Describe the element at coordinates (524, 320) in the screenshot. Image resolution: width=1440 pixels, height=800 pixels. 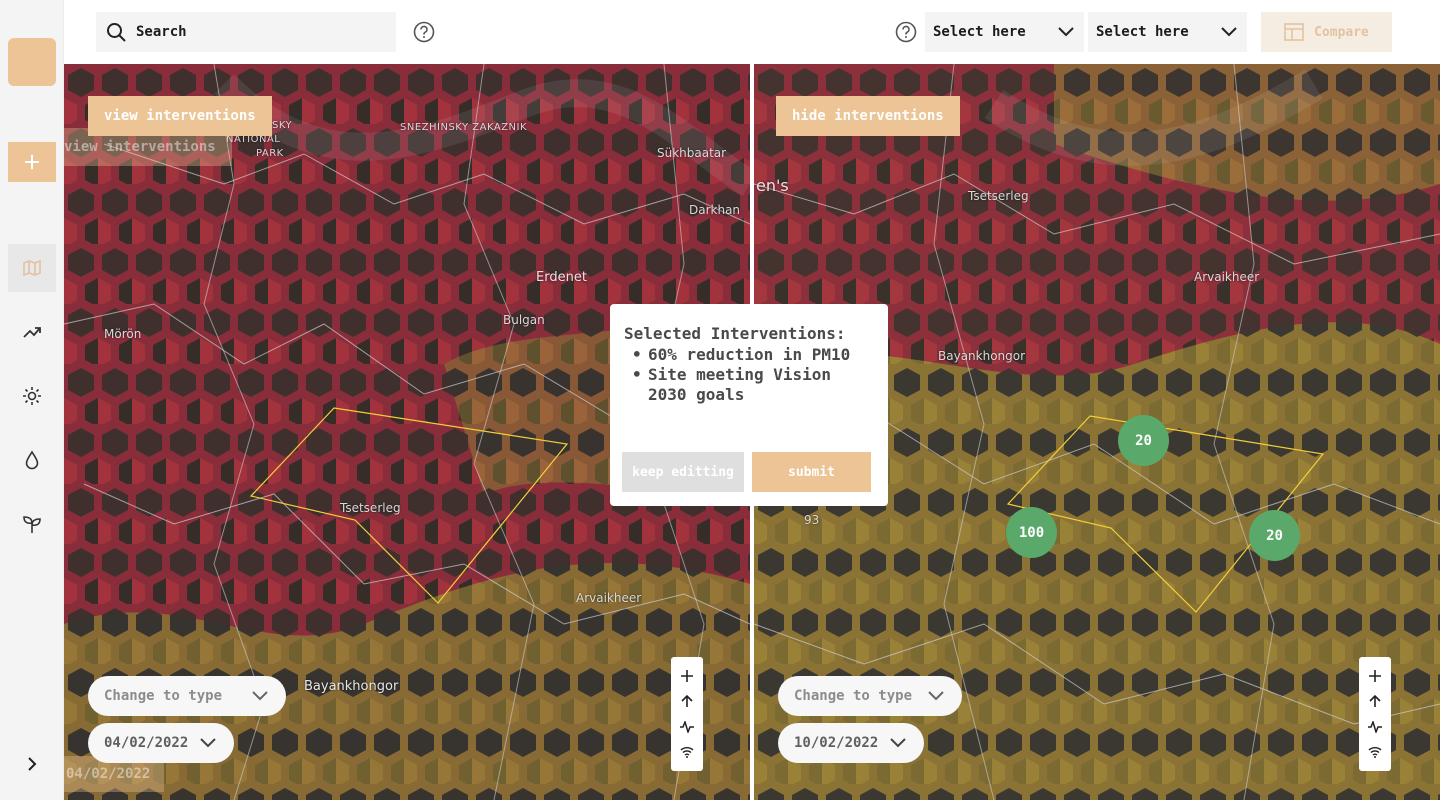
I see `place-label: Bulgan` at that location.